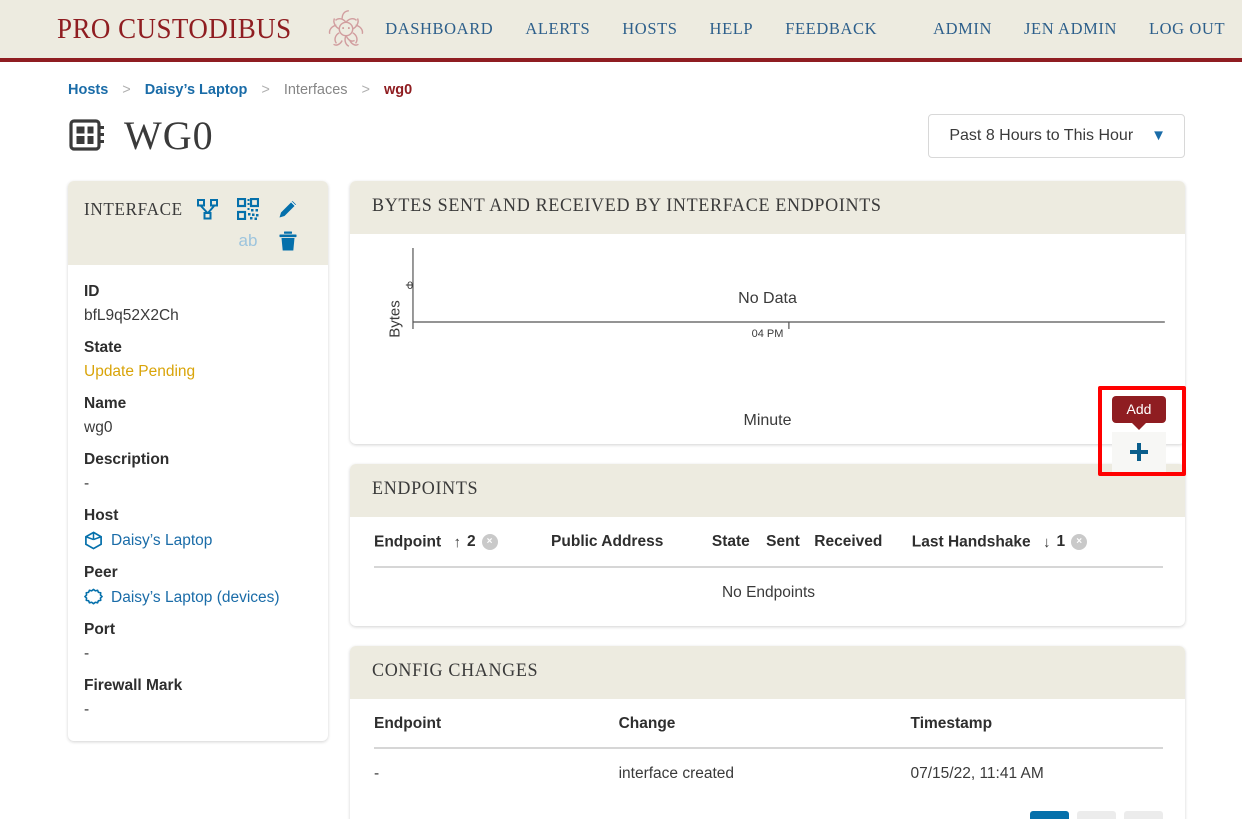 The height and width of the screenshot is (819, 1242). Describe the element at coordinates (103, 347) in the screenshot. I see `field-label-state: State` at that location.